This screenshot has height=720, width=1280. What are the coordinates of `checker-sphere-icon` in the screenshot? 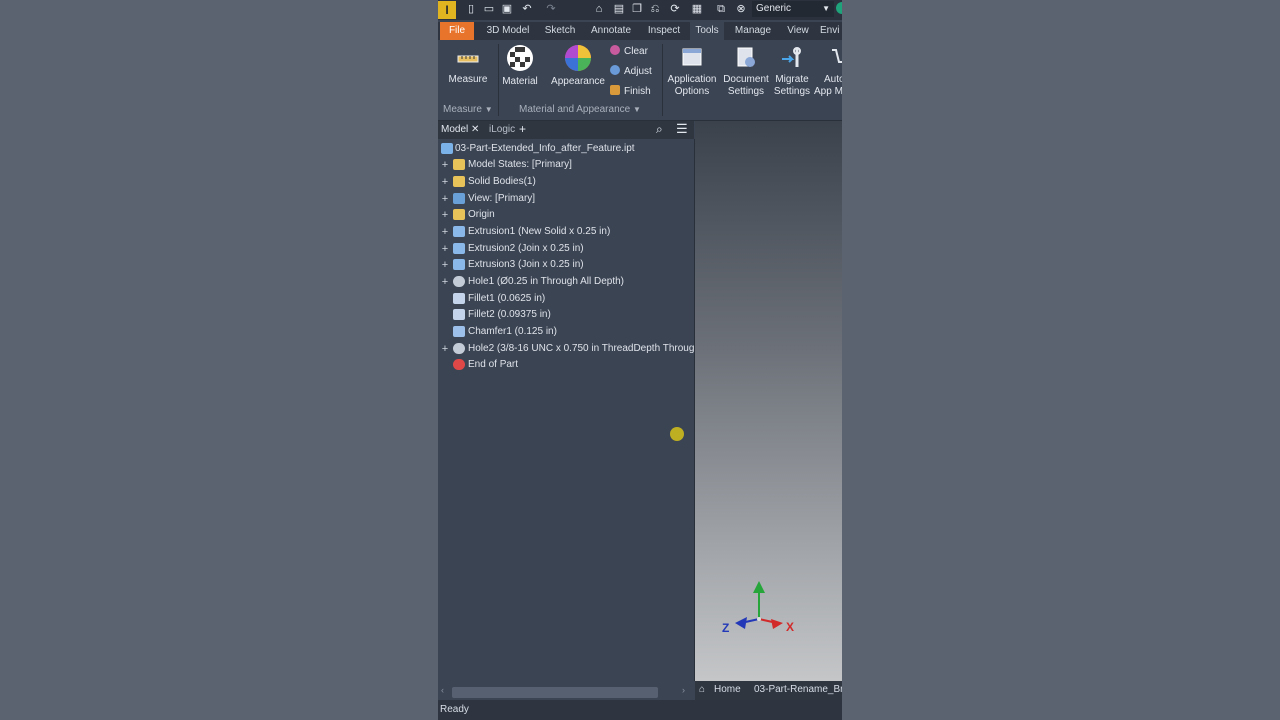 It's located at (520, 58).